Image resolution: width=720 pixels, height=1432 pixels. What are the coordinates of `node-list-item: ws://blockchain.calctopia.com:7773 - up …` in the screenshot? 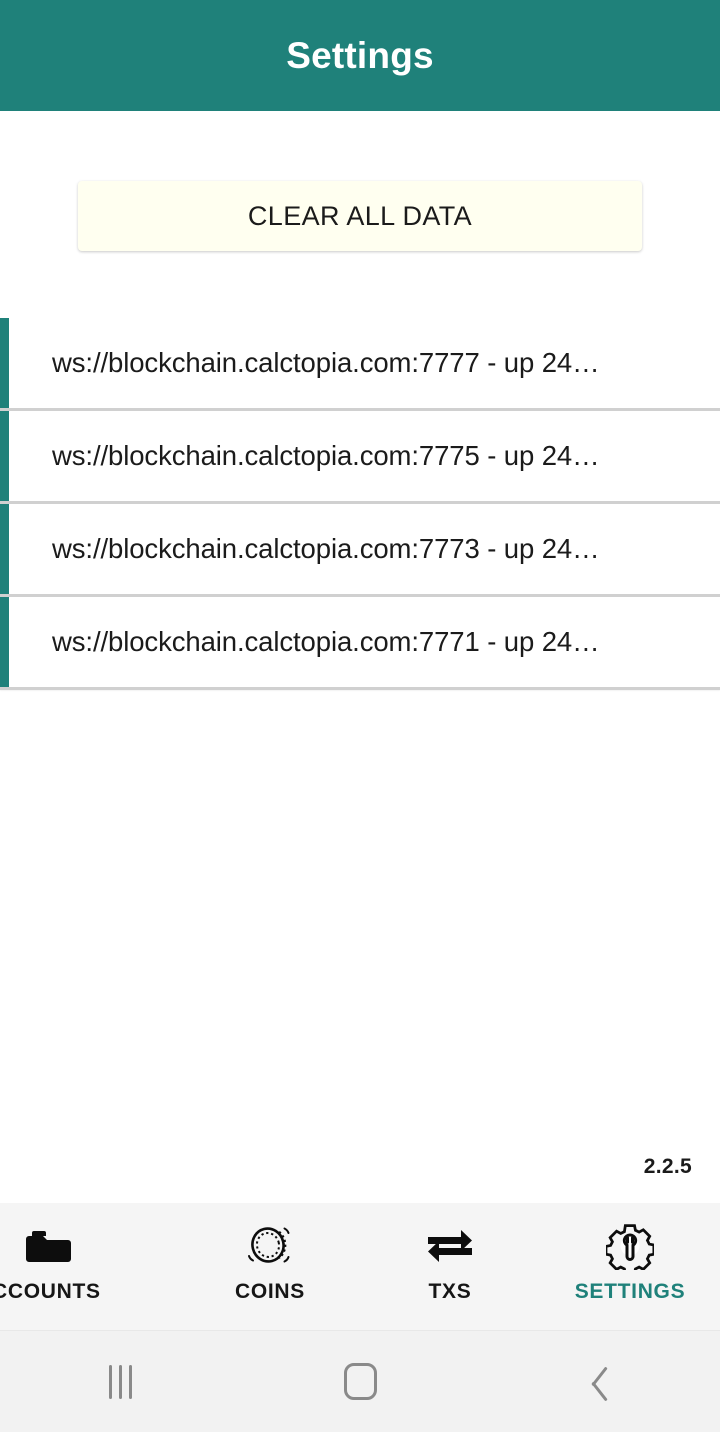 It's located at (360, 550).